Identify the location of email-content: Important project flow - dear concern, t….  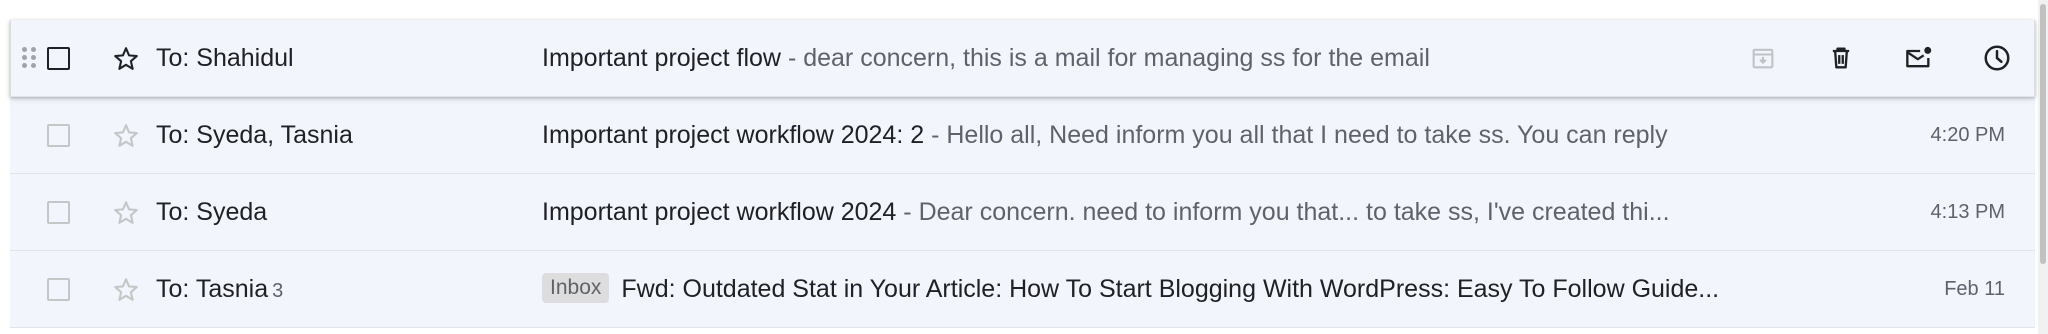
(1107, 58).